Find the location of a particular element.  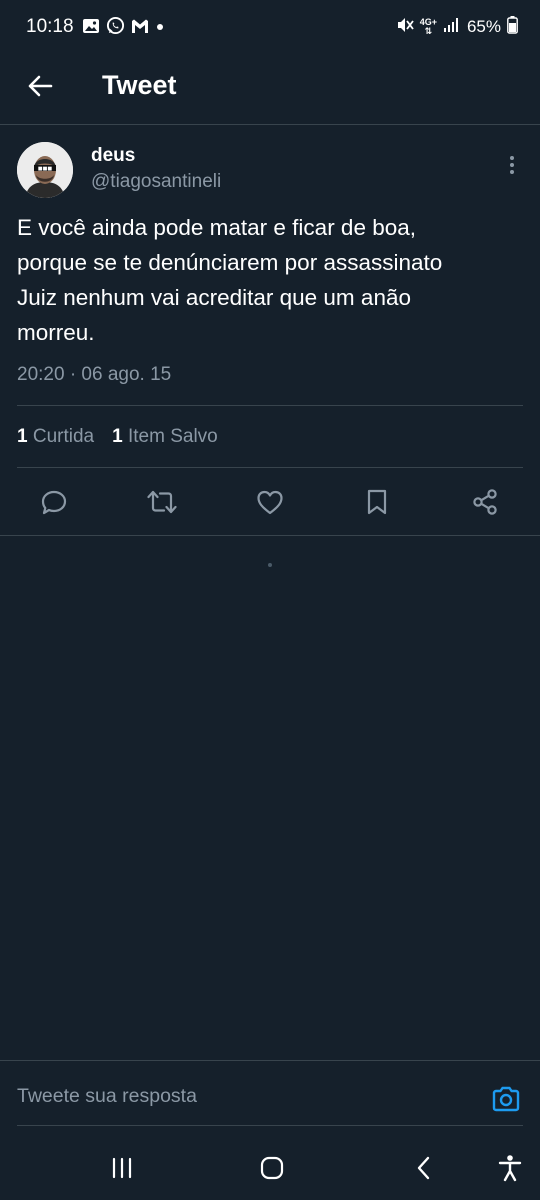

bookmark-icon is located at coordinates (377, 502).